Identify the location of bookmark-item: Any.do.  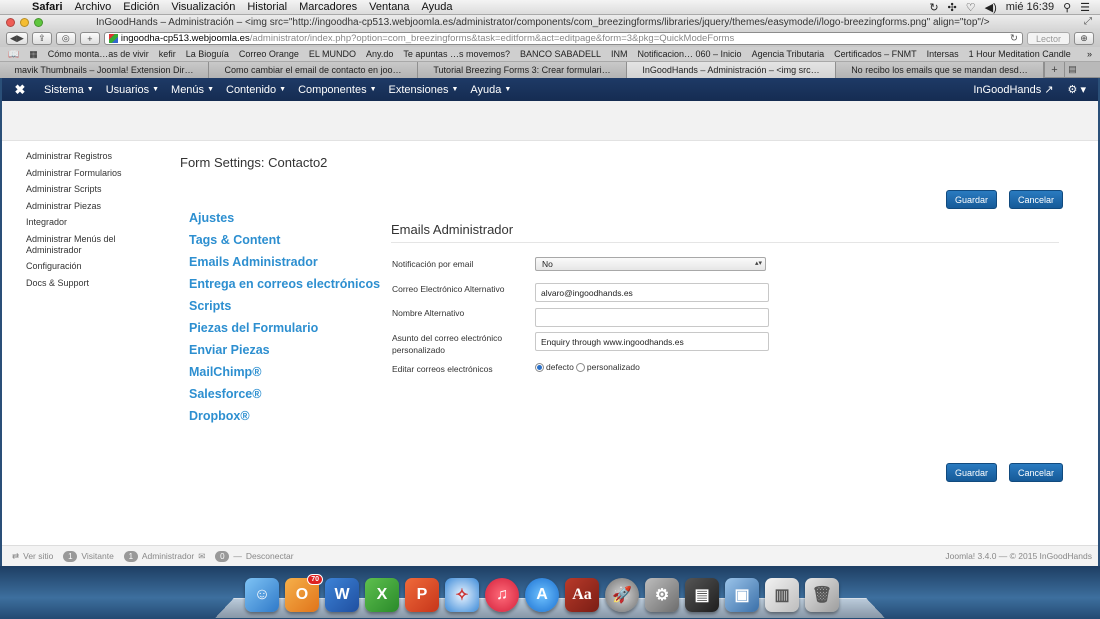
(379, 54).